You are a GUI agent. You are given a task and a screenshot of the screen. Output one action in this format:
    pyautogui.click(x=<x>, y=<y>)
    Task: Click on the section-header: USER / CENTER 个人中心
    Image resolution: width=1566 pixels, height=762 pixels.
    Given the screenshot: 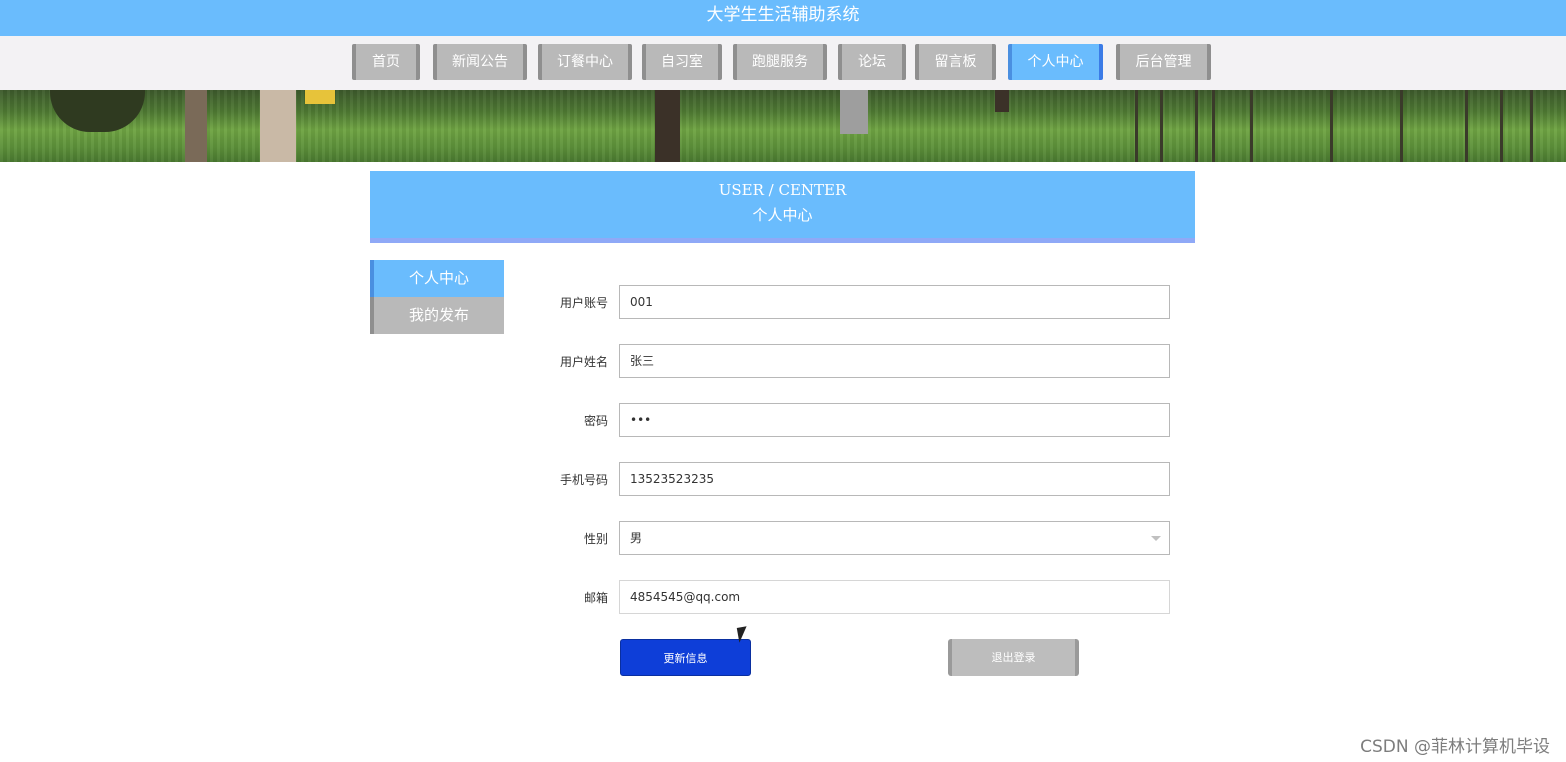 What is the action you would take?
    pyautogui.click(x=782, y=207)
    